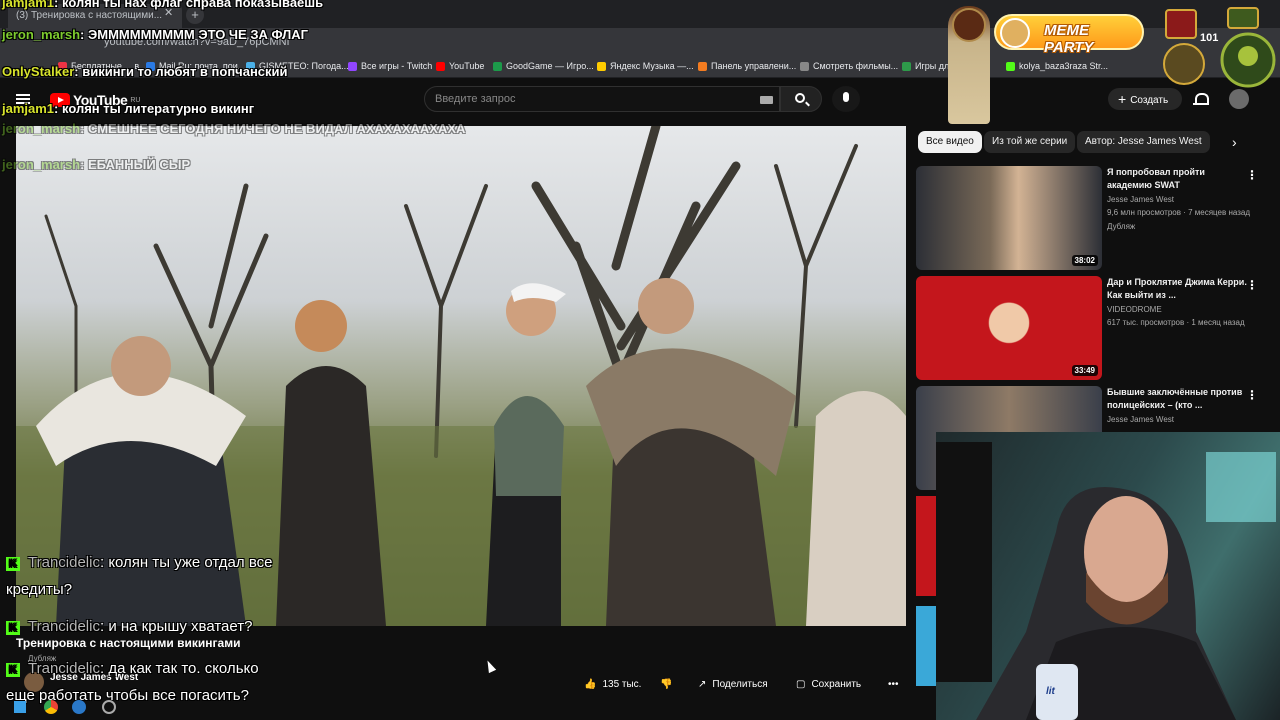 The height and width of the screenshot is (720, 1280). What do you see at coordinates (51, 707) in the screenshot?
I see `chrome-icon` at bounding box center [51, 707].